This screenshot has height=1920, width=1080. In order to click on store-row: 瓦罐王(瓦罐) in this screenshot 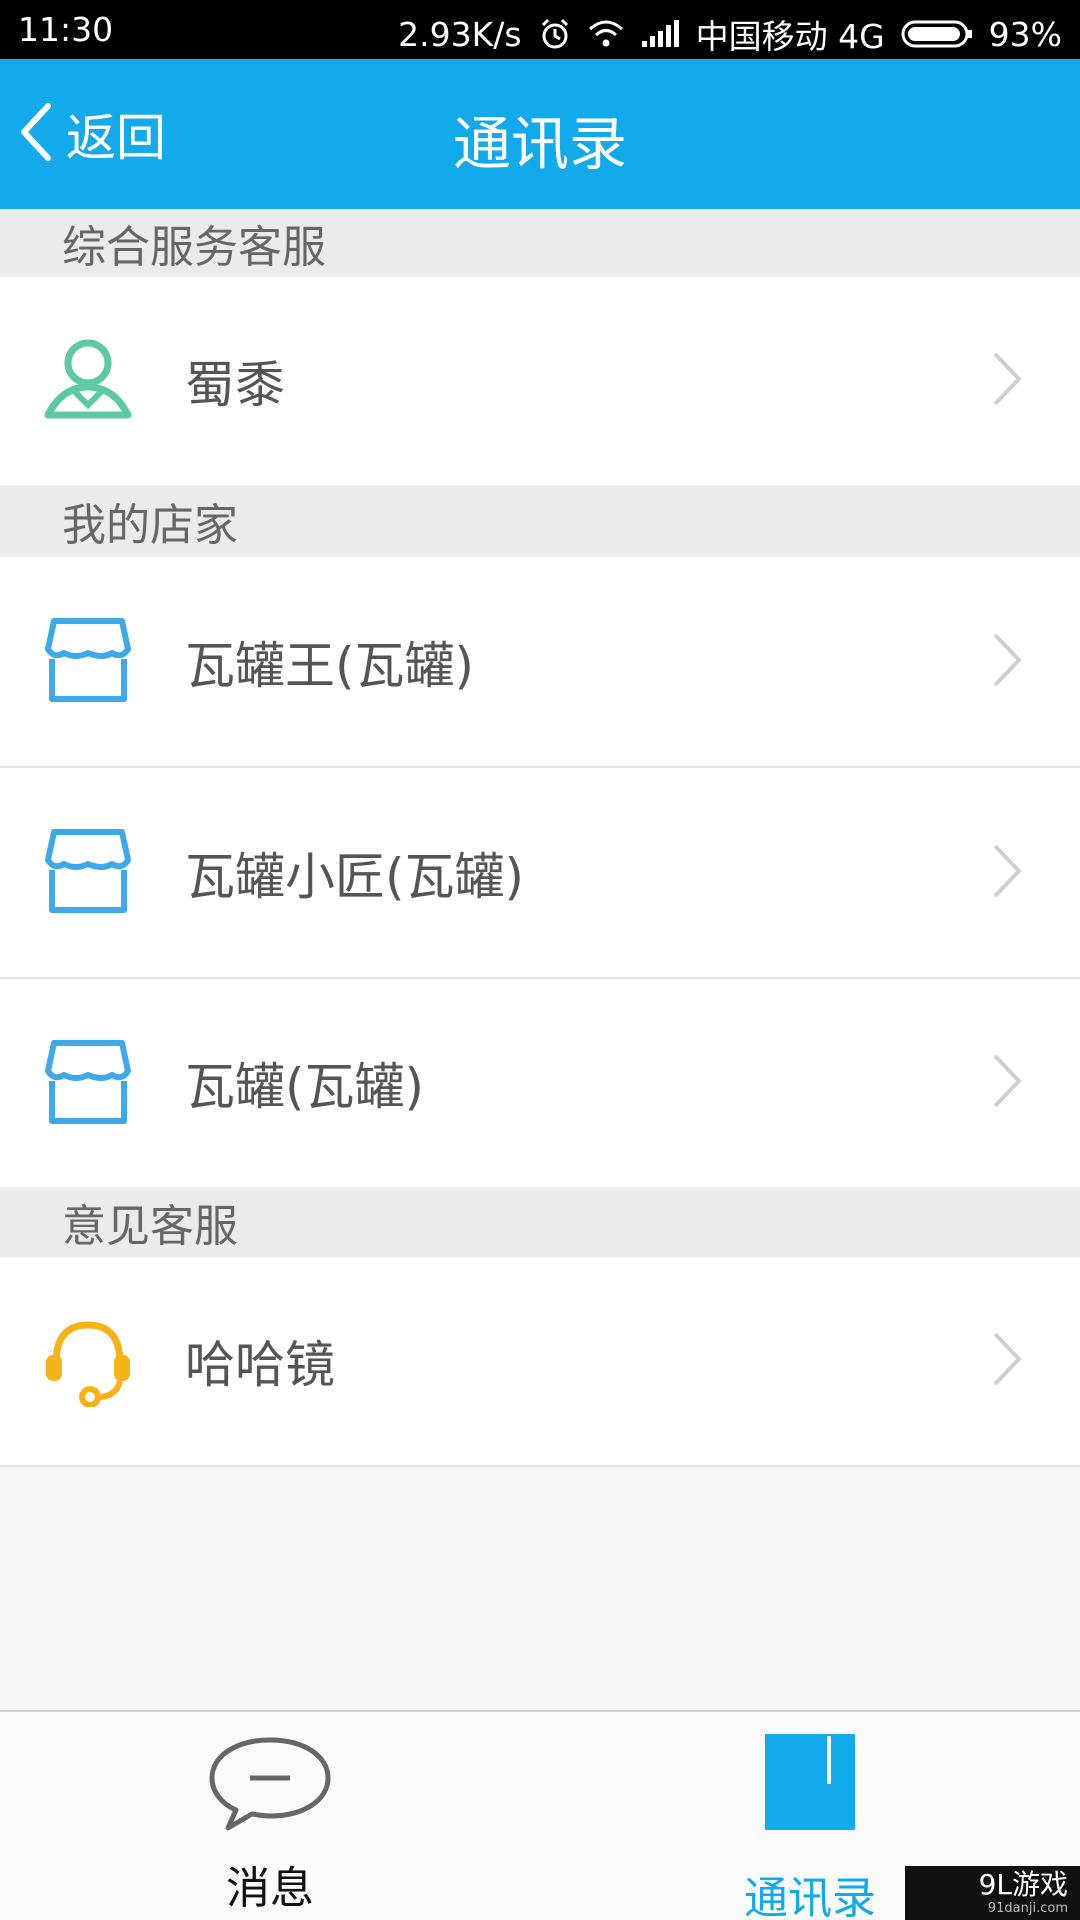, I will do `click(540, 661)`.